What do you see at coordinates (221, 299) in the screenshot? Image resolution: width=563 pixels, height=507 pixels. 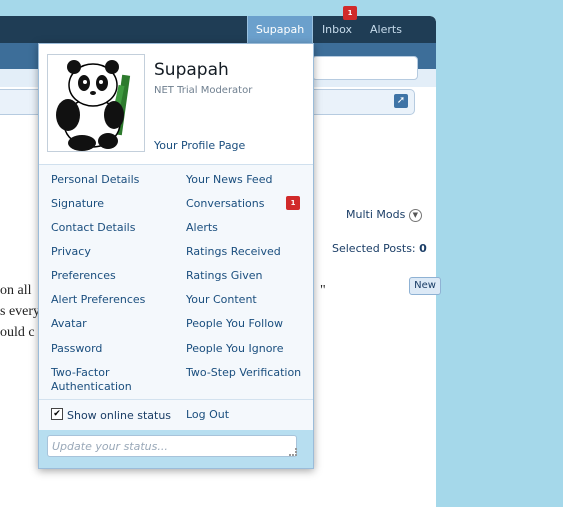 I see `link-your-content: Your Content` at bounding box center [221, 299].